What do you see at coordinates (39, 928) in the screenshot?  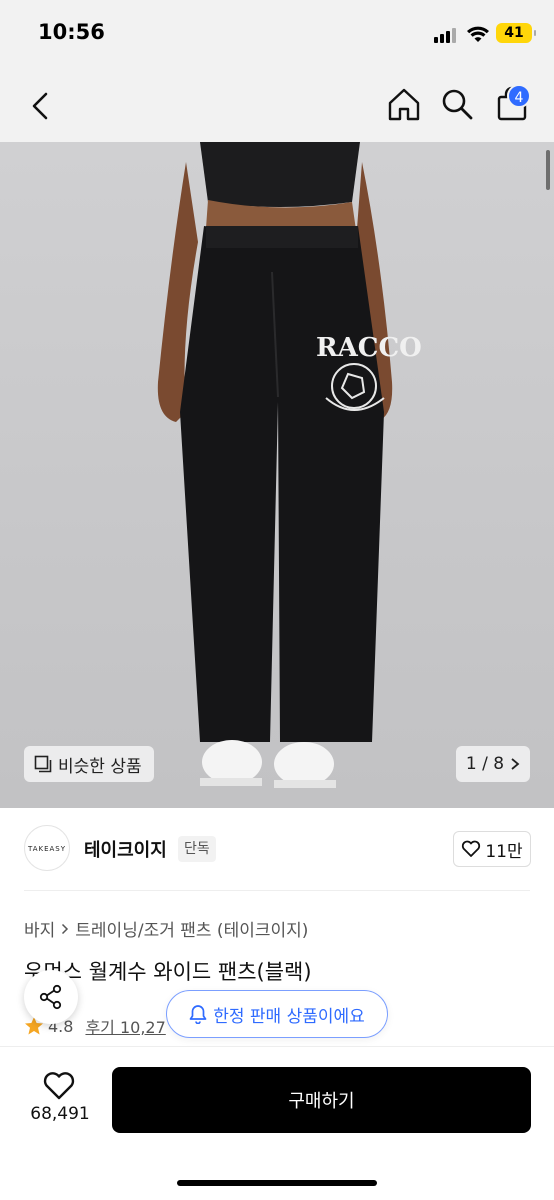 I see `breadcrumb-item-category: 바지` at bounding box center [39, 928].